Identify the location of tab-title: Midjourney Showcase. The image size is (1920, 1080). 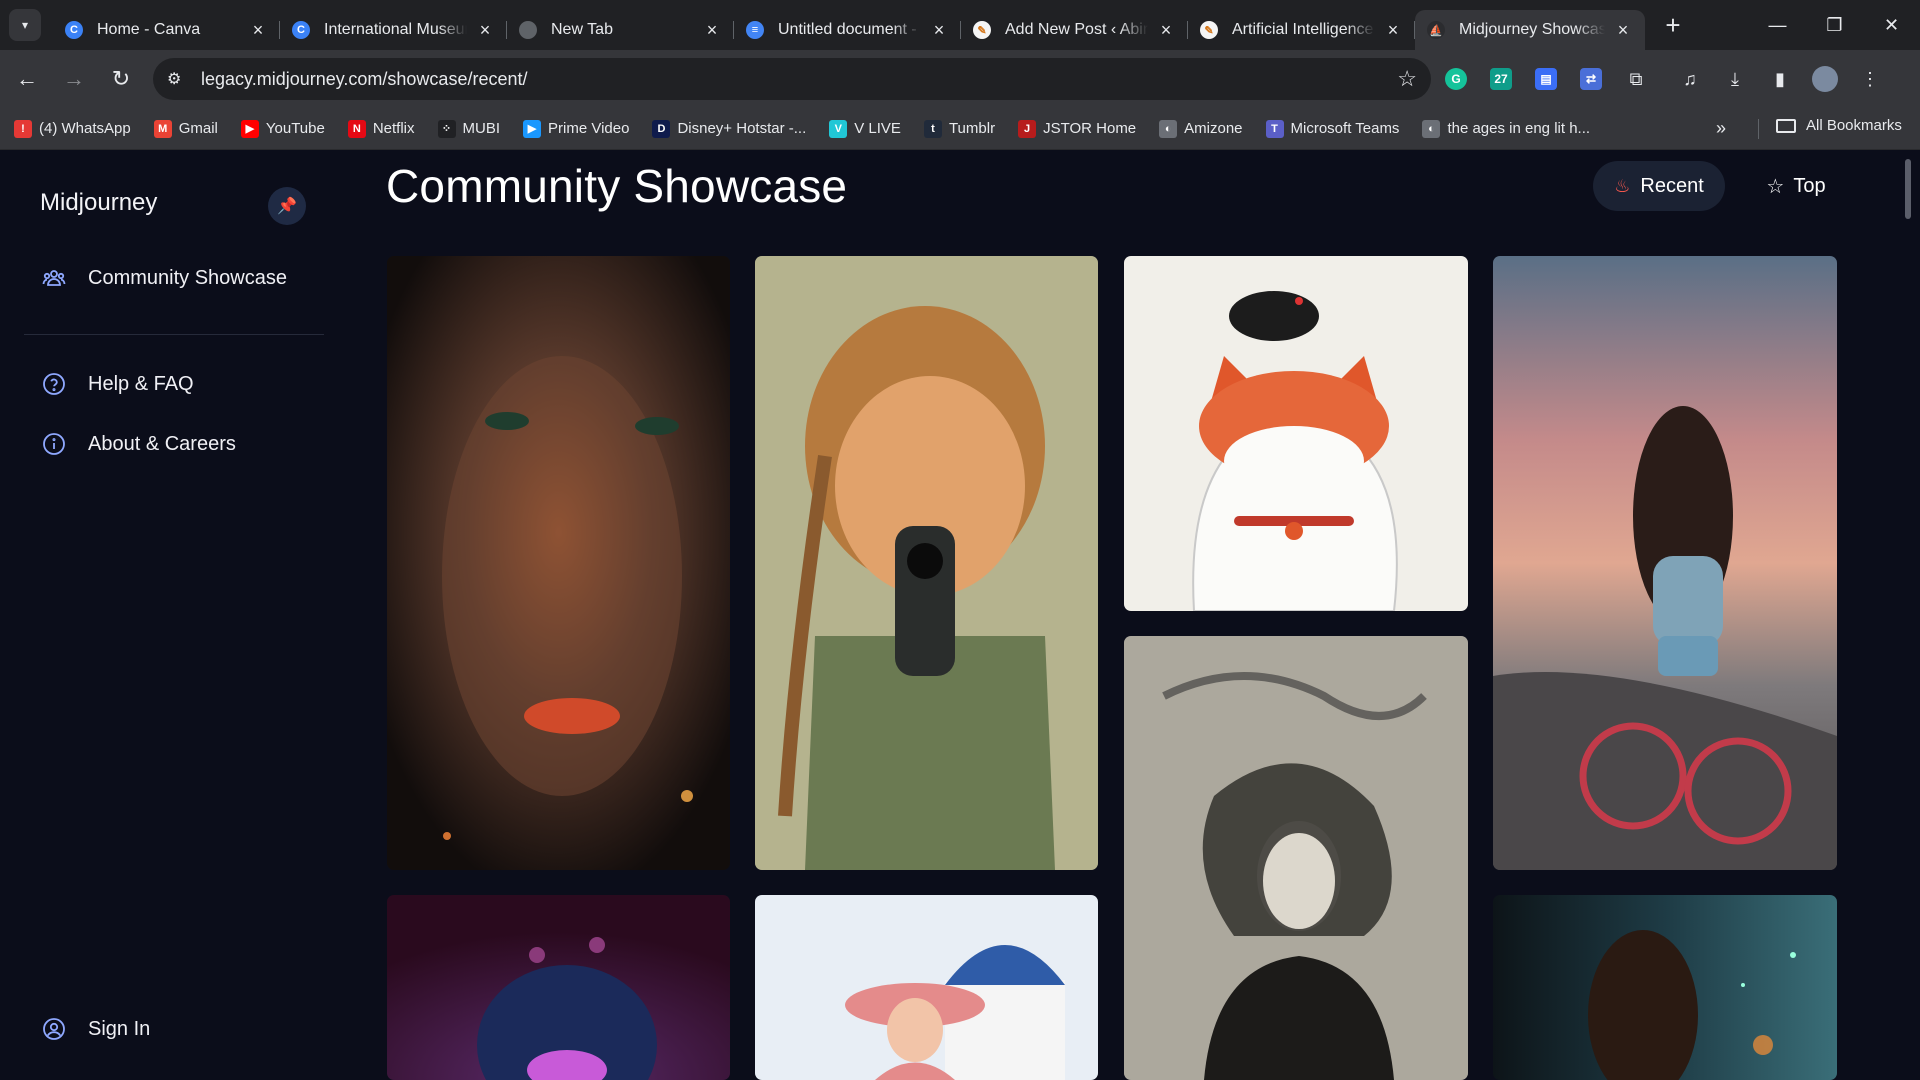
(1532, 29).